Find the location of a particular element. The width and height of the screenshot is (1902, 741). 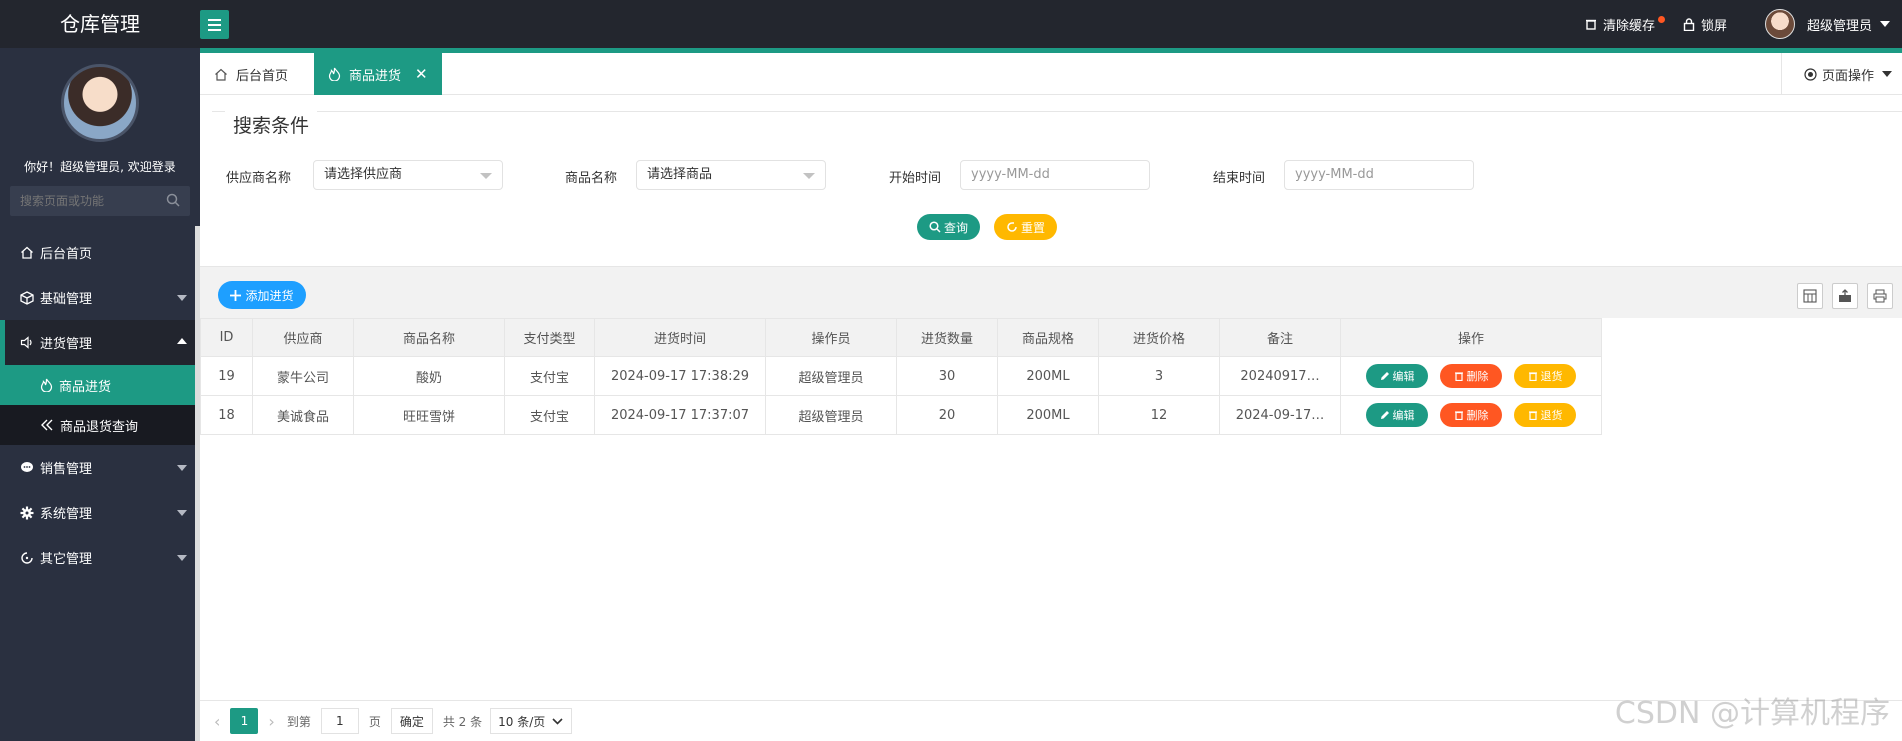

cell-id: 19 is located at coordinates (226, 376).